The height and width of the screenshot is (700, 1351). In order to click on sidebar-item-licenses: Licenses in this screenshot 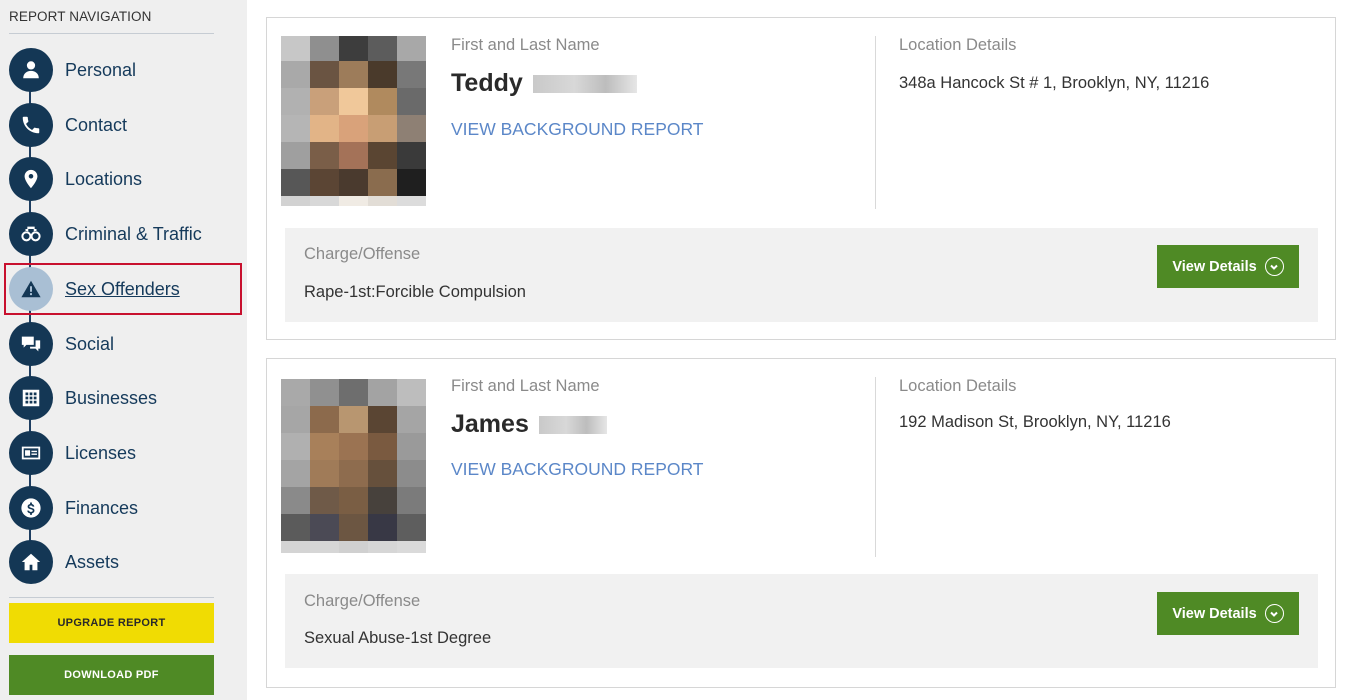, I will do `click(121, 453)`.